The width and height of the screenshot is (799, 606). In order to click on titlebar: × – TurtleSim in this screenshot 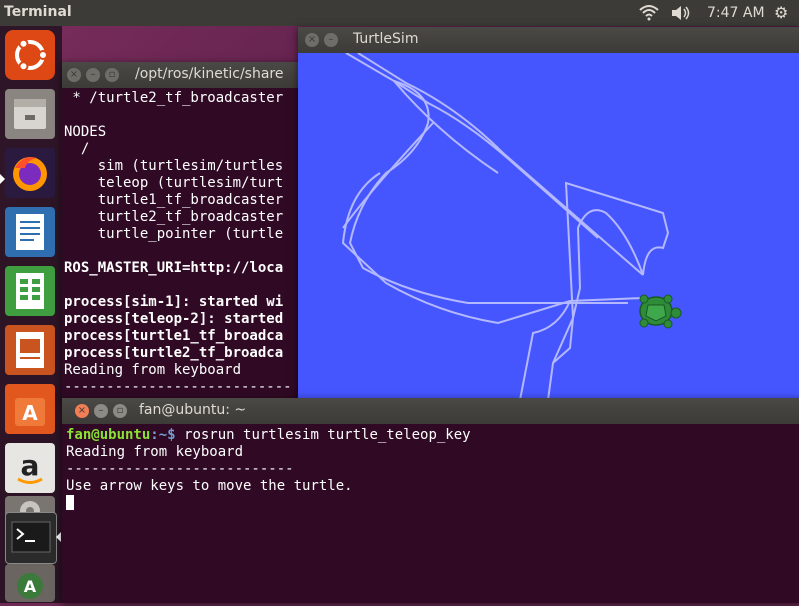, I will do `click(548, 40)`.